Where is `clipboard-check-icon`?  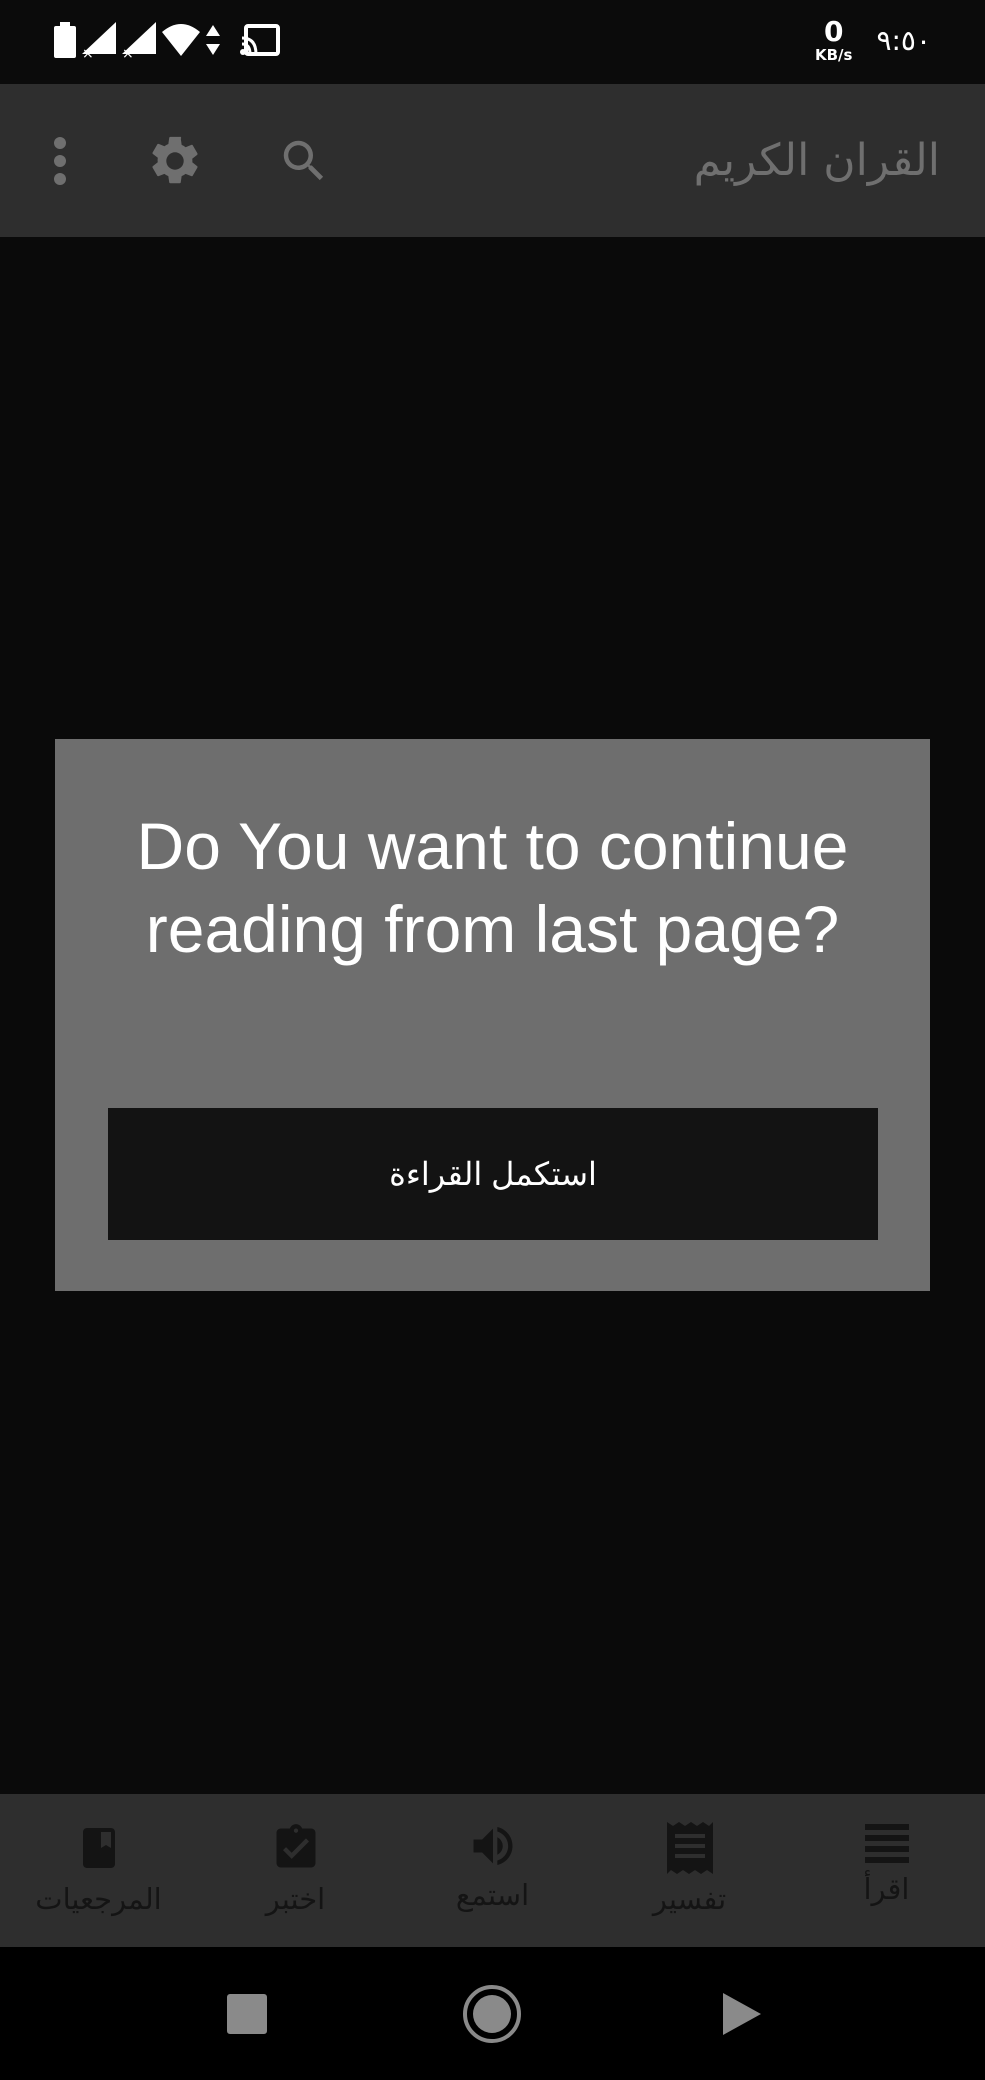
clipboard-check-icon is located at coordinates (296, 1848).